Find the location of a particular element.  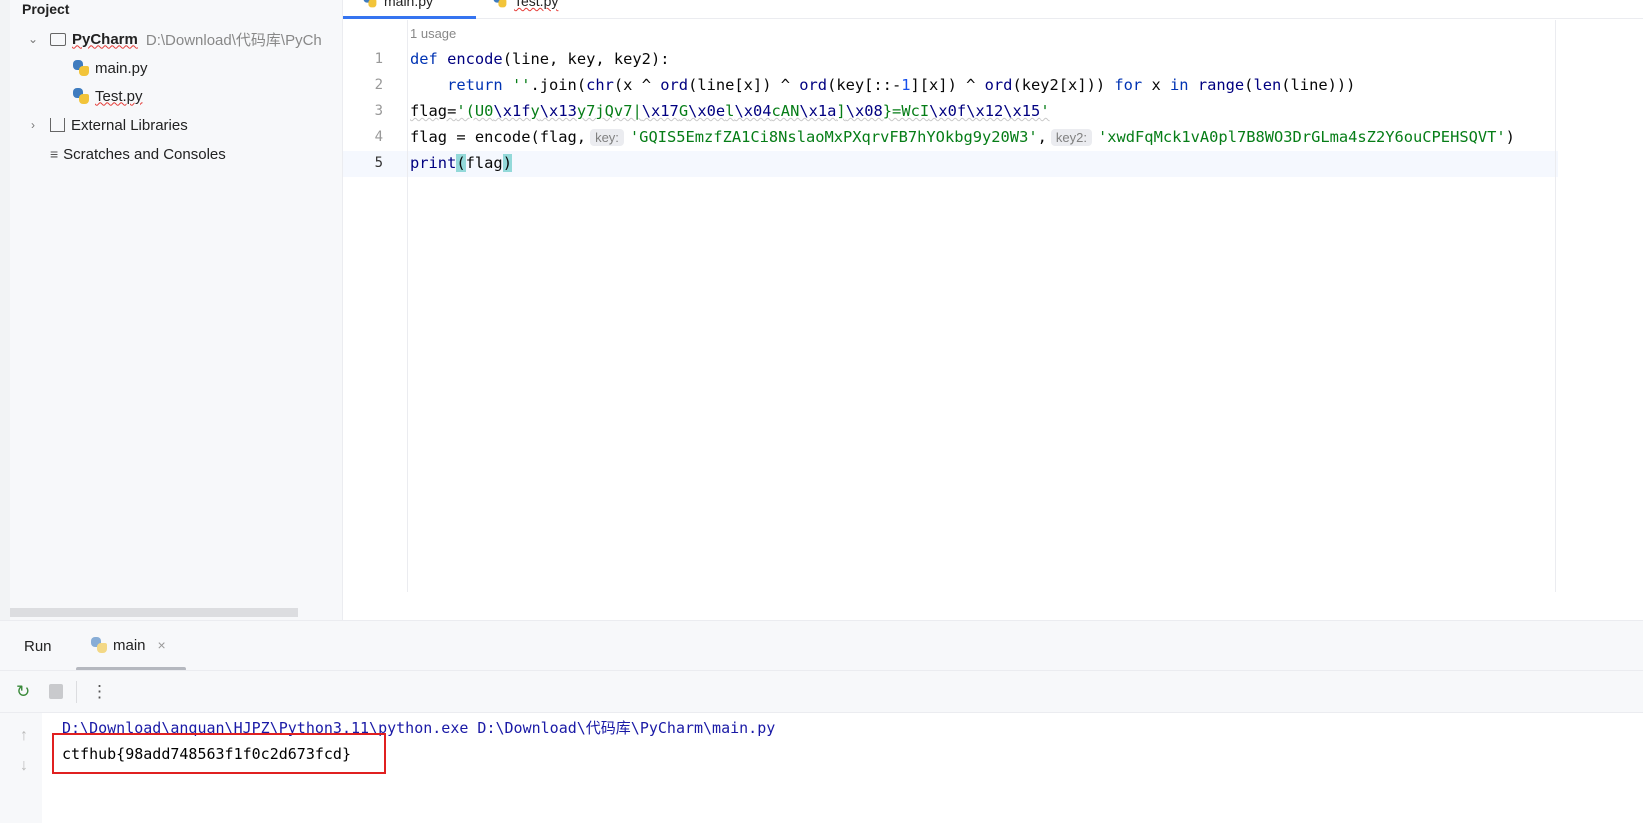

line-number: 4 is located at coordinates (378, 137).